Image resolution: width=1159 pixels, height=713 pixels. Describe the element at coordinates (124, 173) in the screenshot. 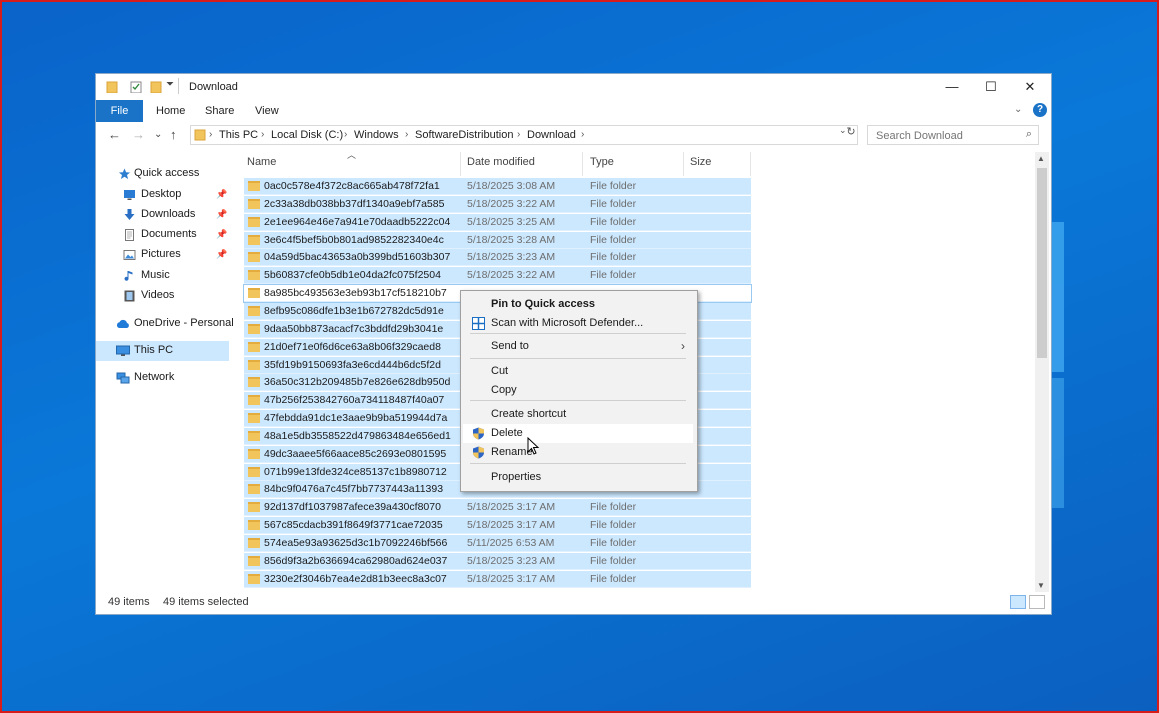

I see `star-icon` at that location.